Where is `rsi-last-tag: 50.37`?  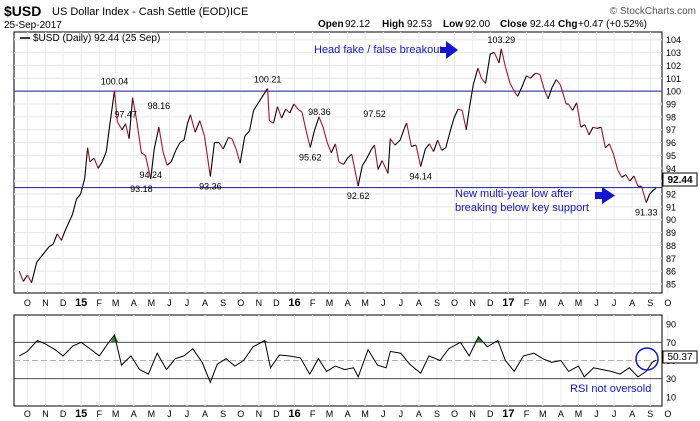
rsi-last-tag: 50.37 is located at coordinates (680, 357).